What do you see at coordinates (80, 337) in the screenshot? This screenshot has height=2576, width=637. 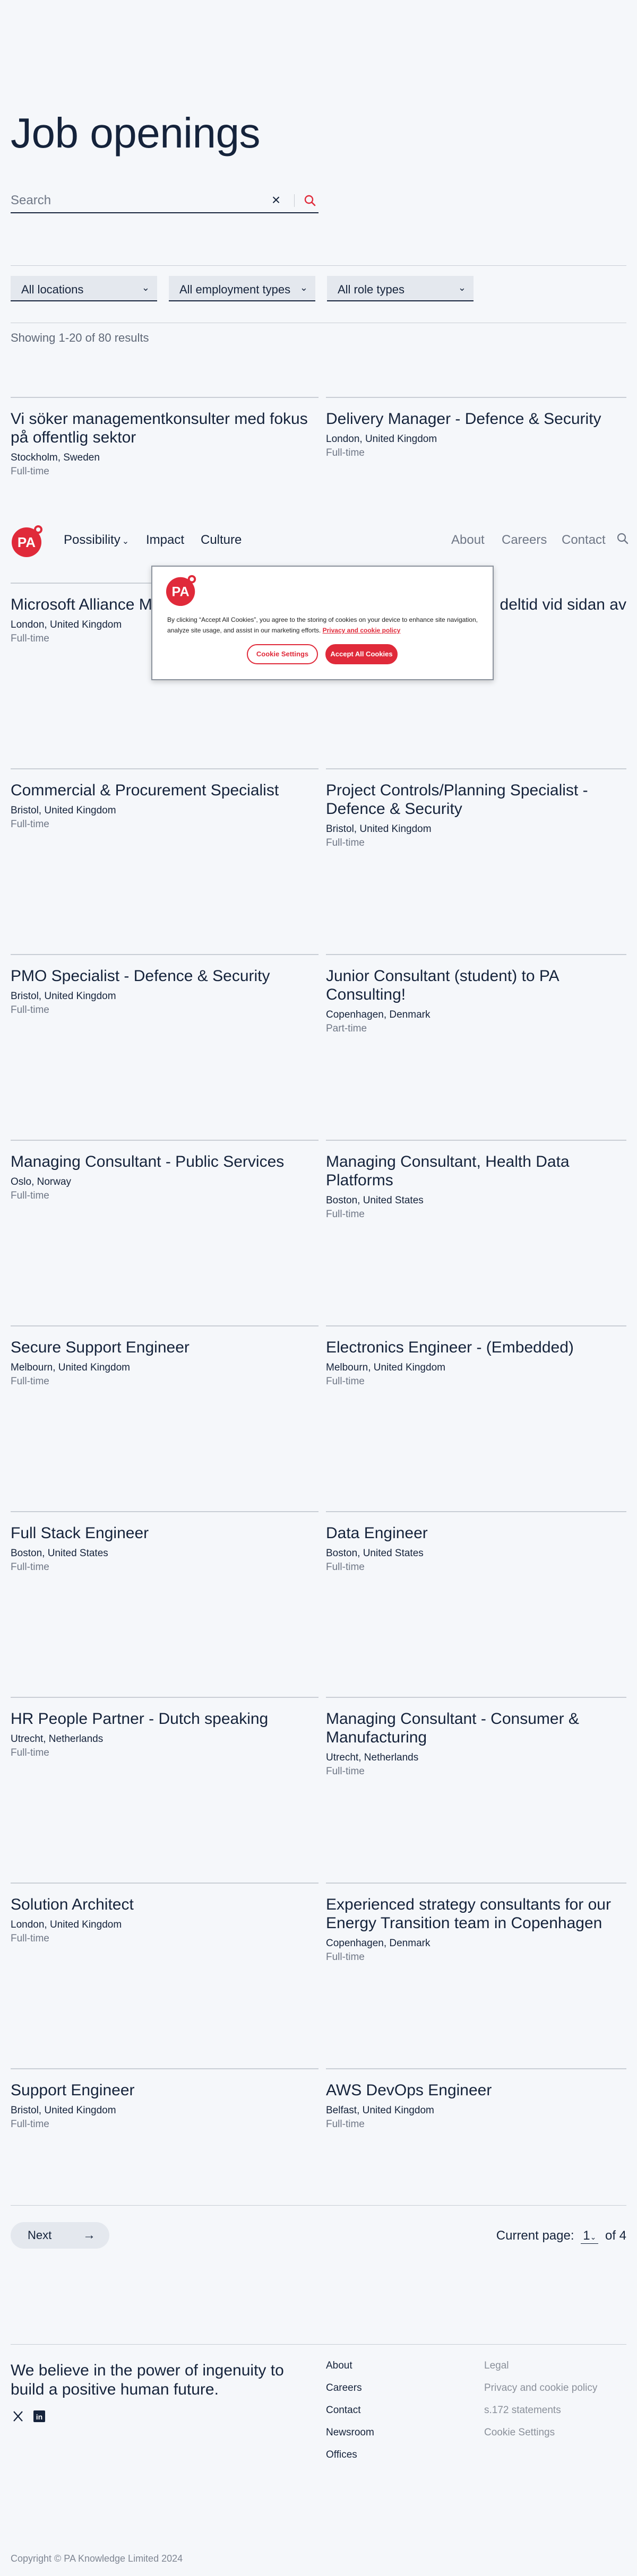 I see `results-count: Showing 1-20 of 80 results` at bounding box center [80, 337].